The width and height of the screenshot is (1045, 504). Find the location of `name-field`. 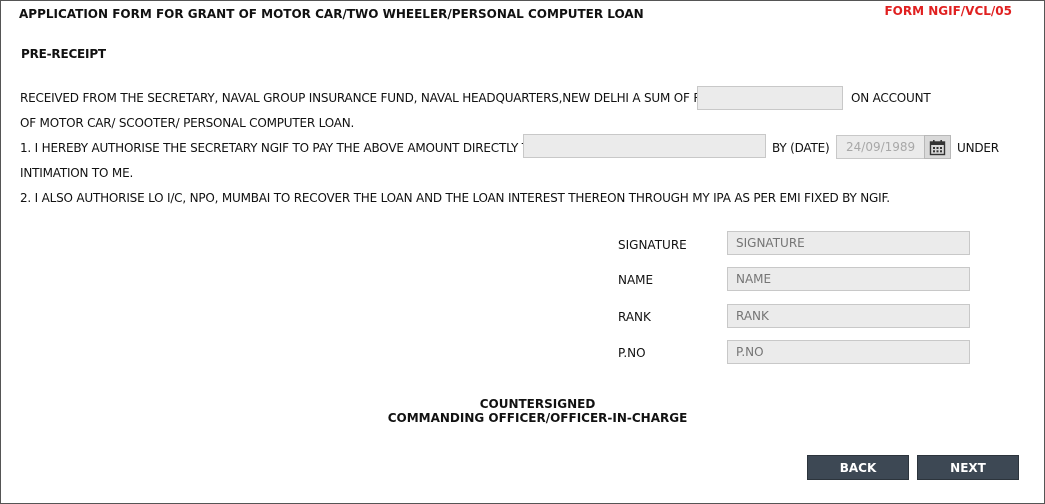

name-field is located at coordinates (848, 279).